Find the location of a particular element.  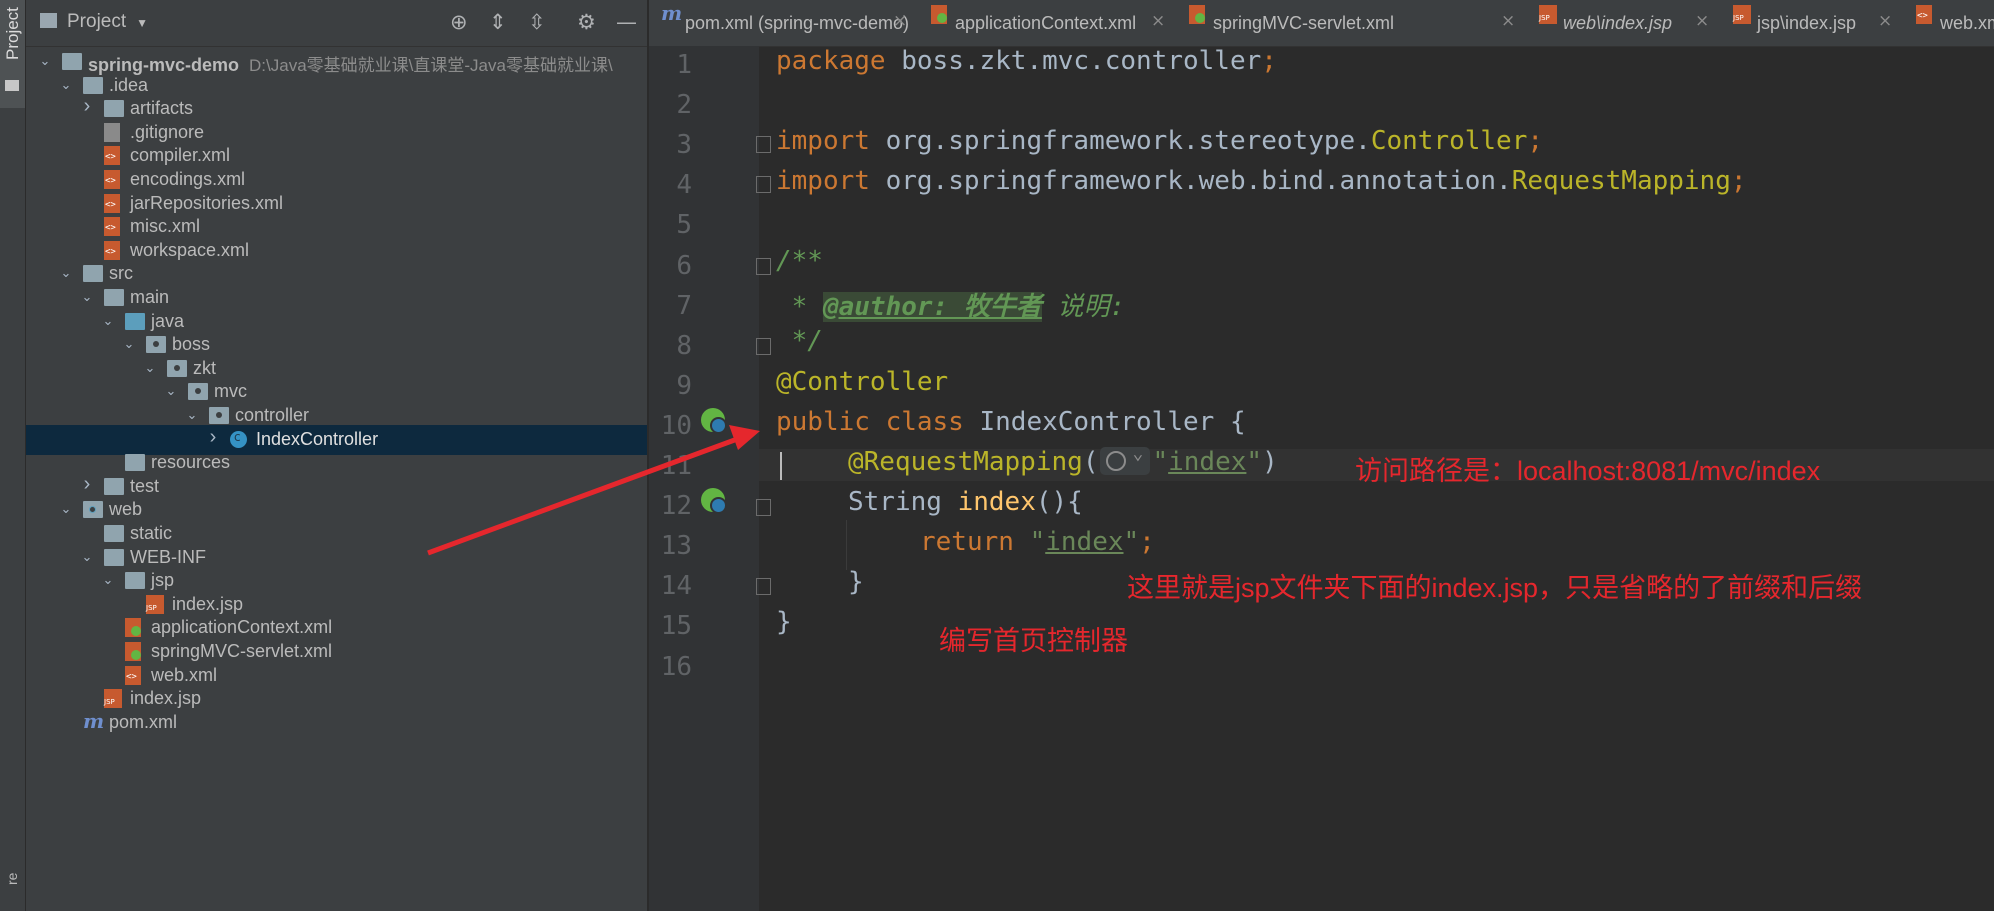

code-line-7: * @author: 牧牛者 说明: is located at coordinates (950, 304).